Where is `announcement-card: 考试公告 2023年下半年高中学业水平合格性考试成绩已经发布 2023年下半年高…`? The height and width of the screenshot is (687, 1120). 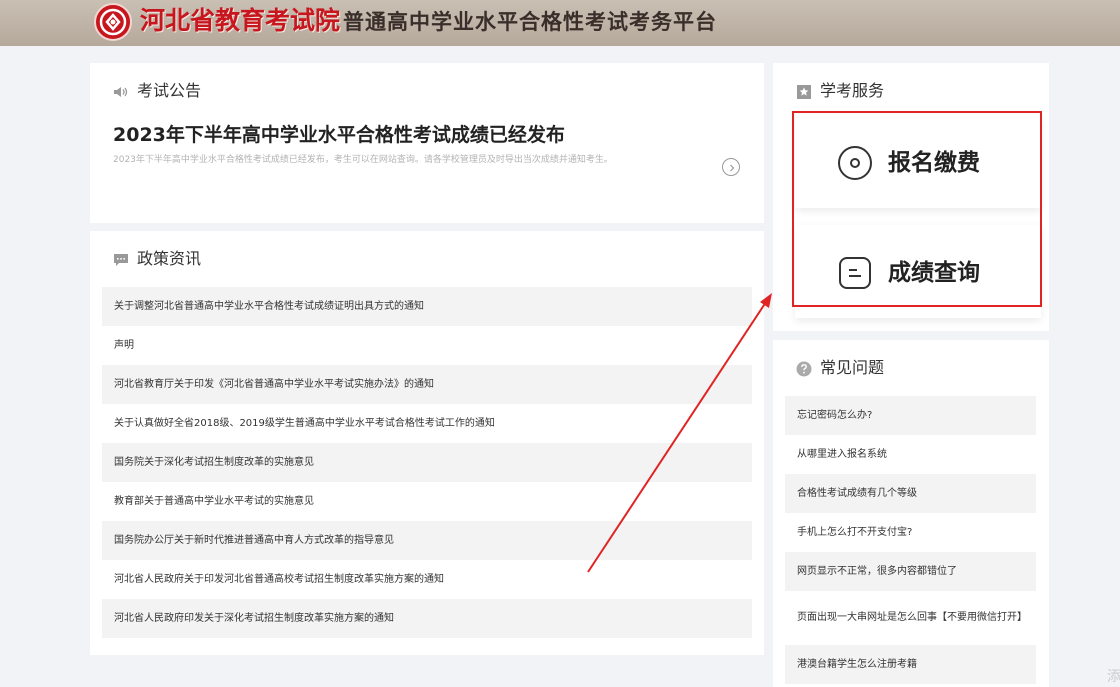
announcement-card: 考试公告 2023年下半年高中学业水平合格性考试成绩已经发布 2023年下半年高… is located at coordinates (427, 143).